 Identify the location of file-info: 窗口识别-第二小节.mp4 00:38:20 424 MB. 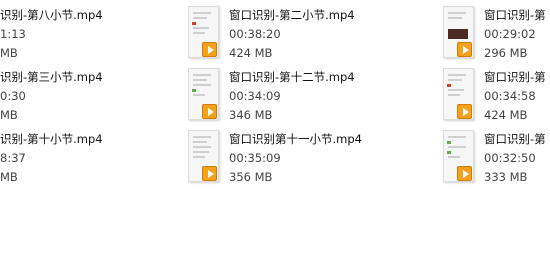
(292, 34).